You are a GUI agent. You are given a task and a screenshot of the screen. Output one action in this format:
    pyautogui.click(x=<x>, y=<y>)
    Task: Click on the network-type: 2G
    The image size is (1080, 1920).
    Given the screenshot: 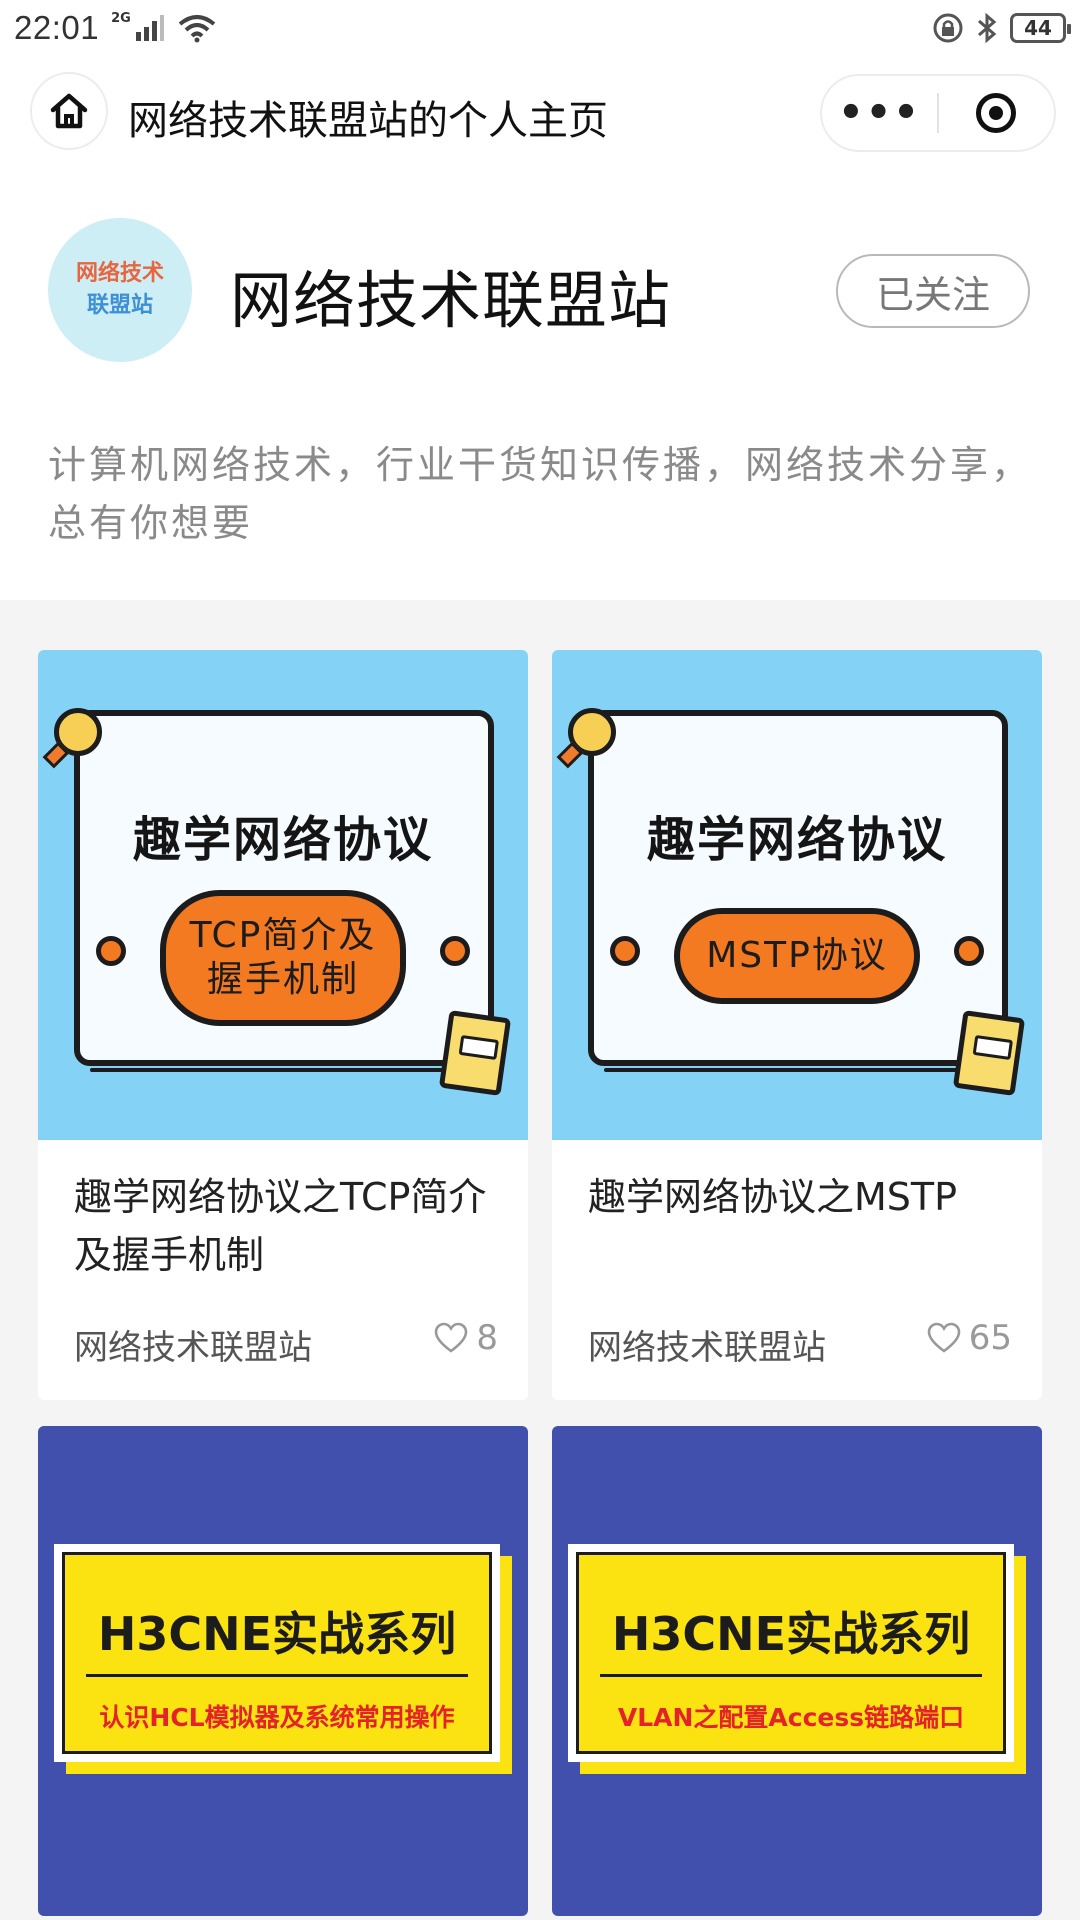 What is the action you would take?
    pyautogui.click(x=121, y=18)
    